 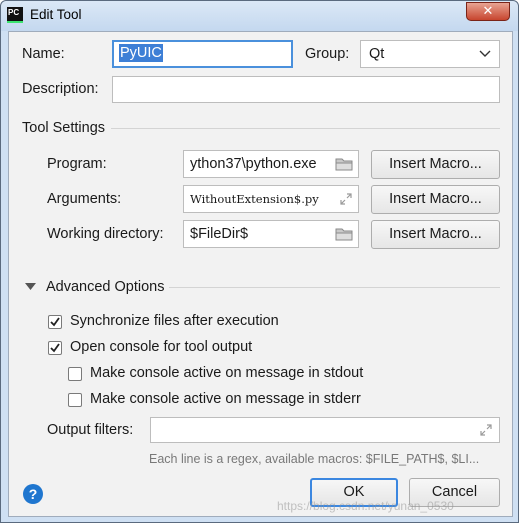 I want to click on working-directory-input: $FileDir$, so click(x=271, y=234).